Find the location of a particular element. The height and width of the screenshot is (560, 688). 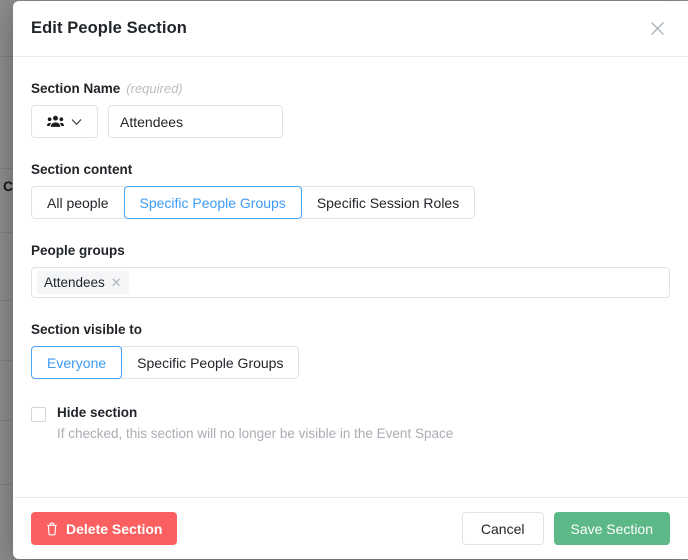

section-name-label: Section Name (required) is located at coordinates (350, 88).